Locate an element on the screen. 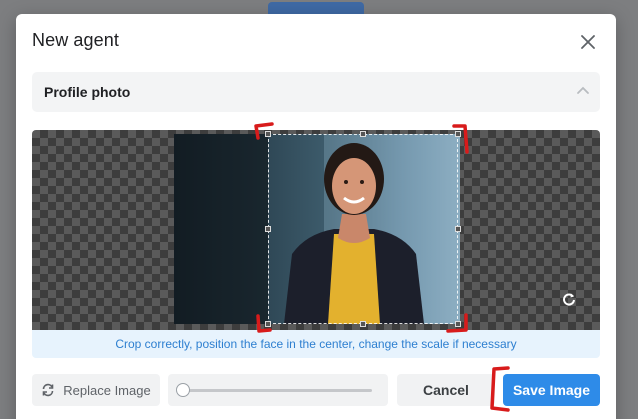  zoom-slider is located at coordinates (278, 390).